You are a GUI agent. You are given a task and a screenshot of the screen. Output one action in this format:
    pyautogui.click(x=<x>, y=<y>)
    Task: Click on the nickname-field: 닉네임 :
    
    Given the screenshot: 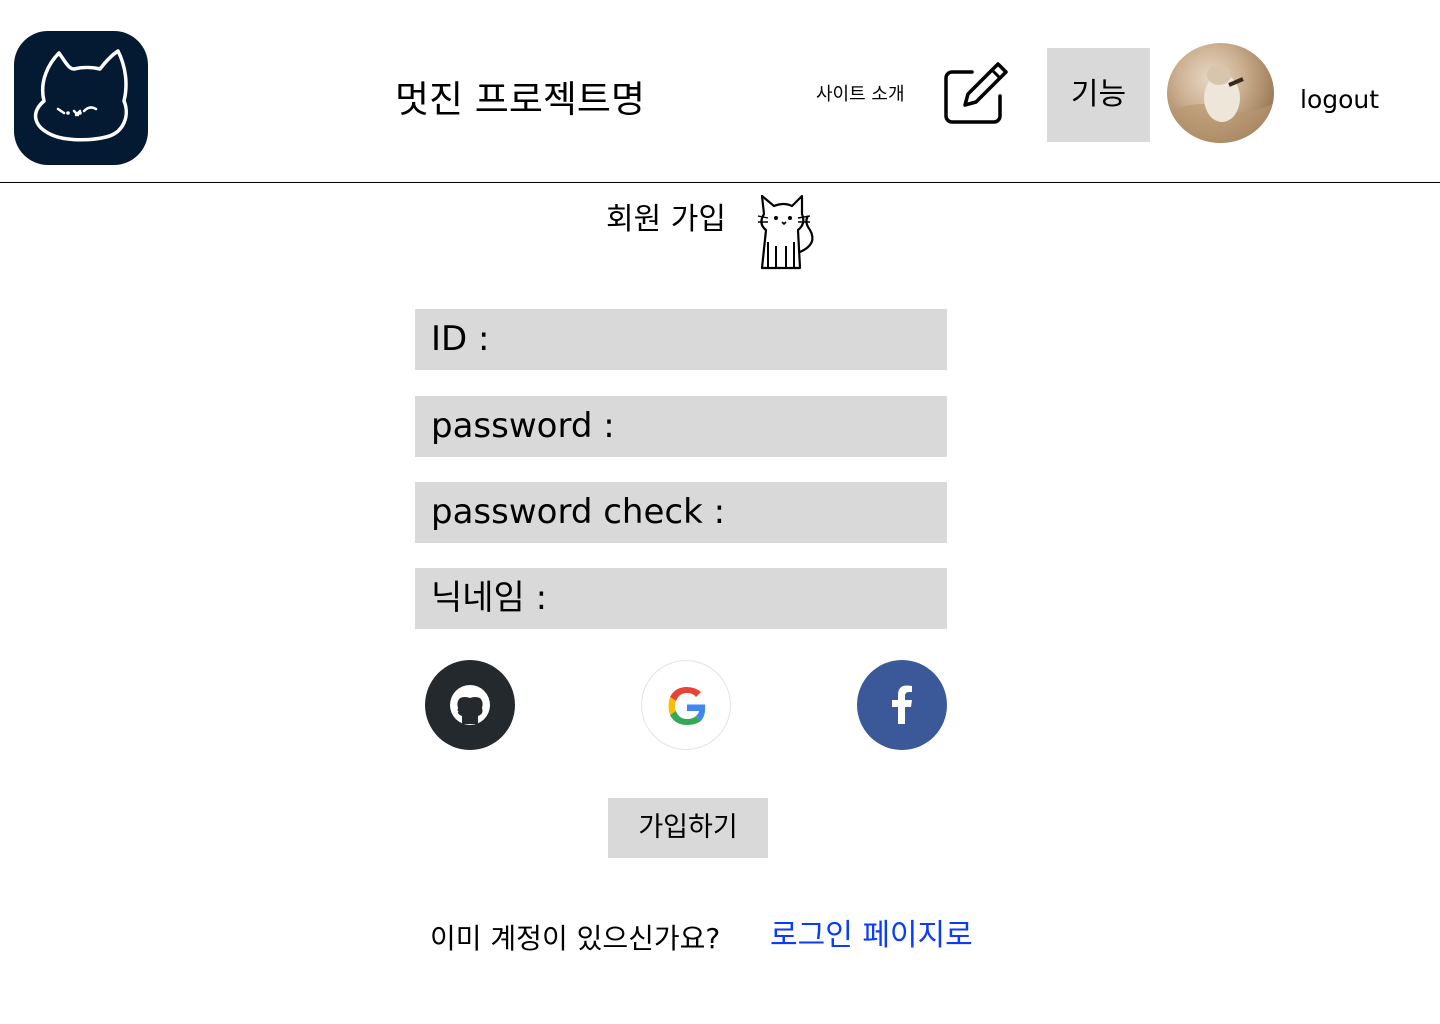 What is the action you would take?
    pyautogui.click(x=681, y=598)
    